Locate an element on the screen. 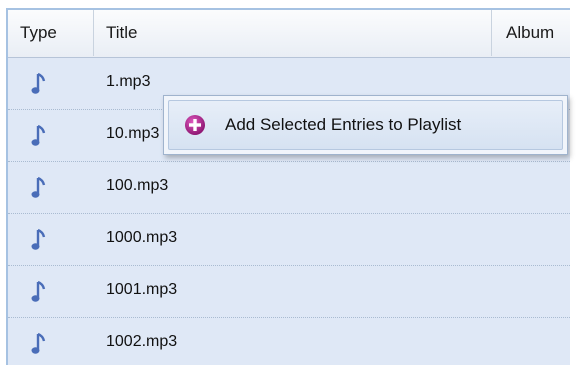  grid-header: Type Title Album is located at coordinates (289, 34).